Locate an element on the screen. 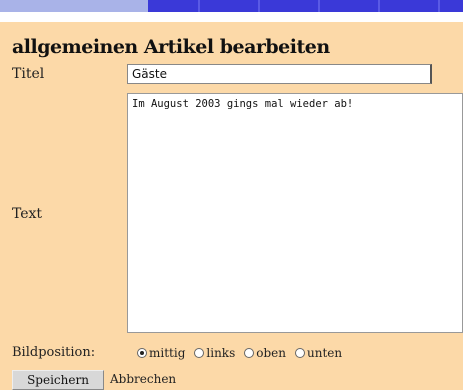 The width and height of the screenshot is (463, 390). radio-option-oben: oben is located at coordinates (265, 353).